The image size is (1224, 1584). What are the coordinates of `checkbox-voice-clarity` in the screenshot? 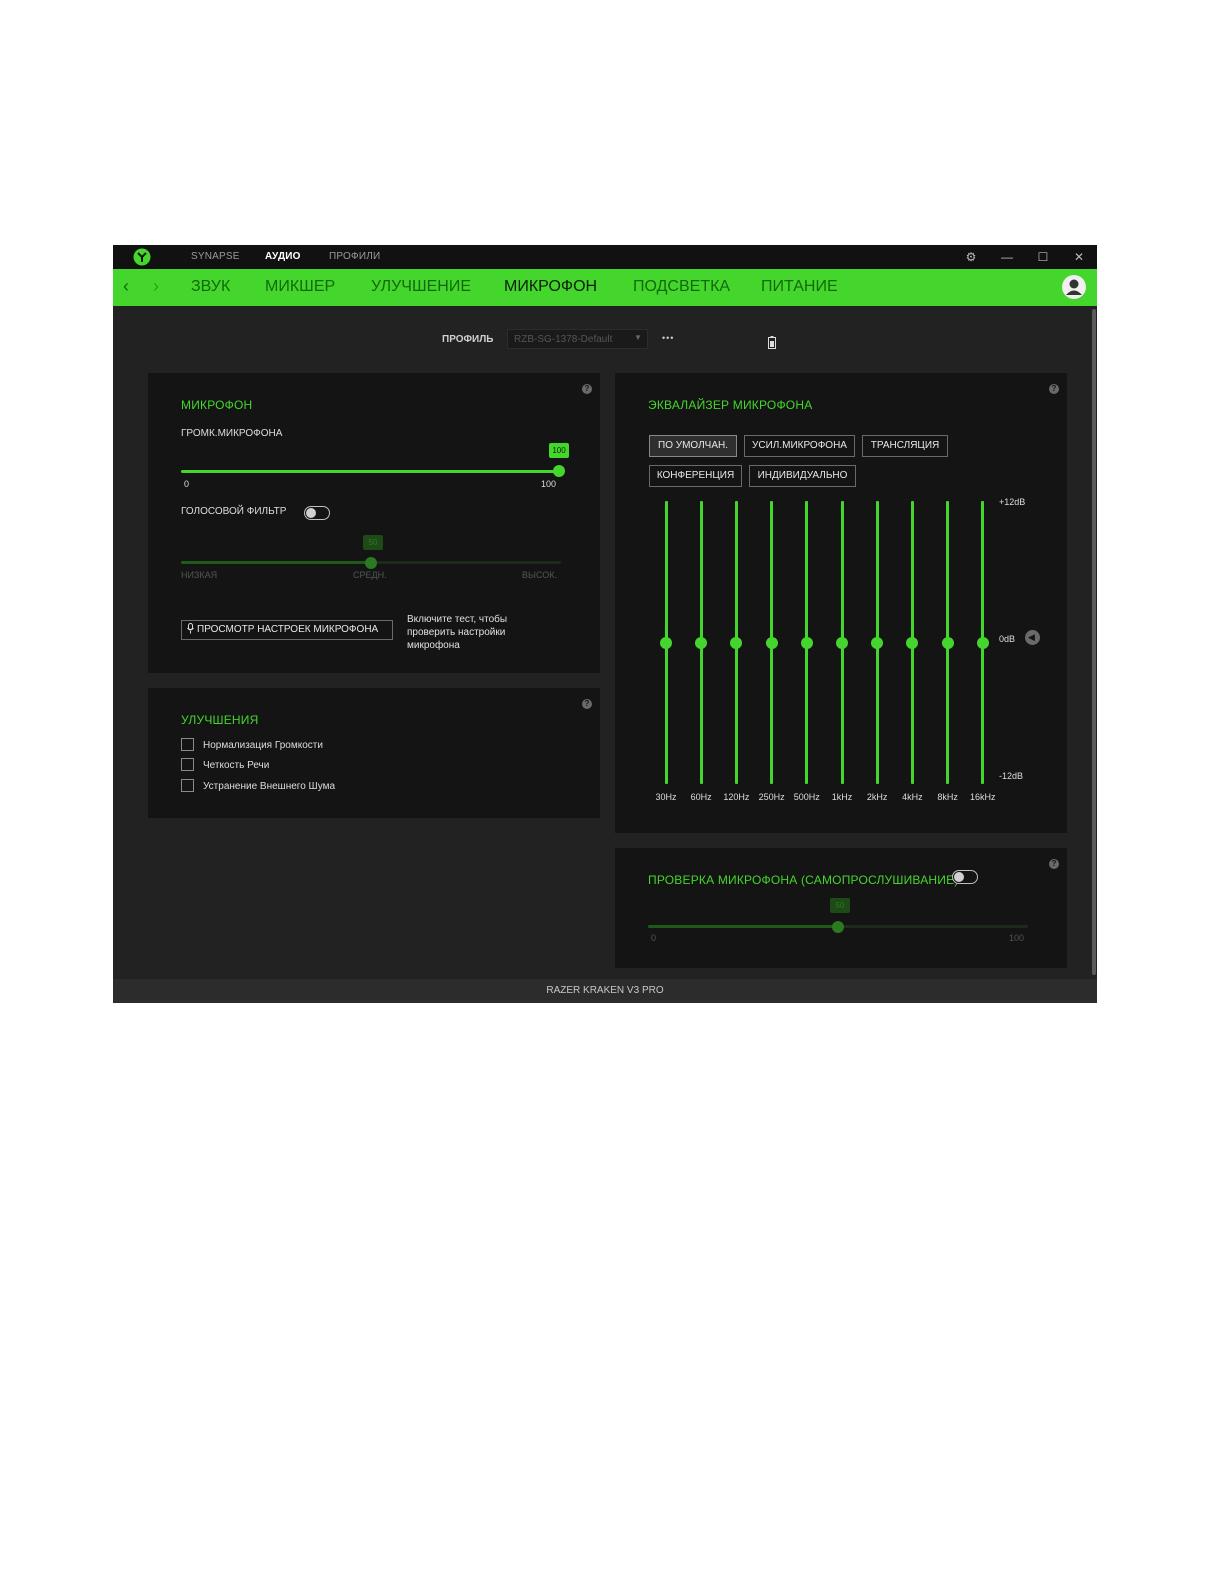 It's located at (187, 764).